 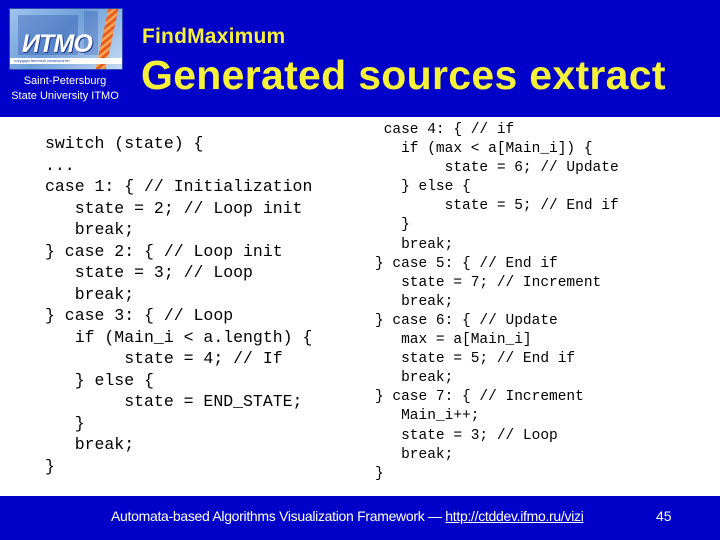 I want to click on footer-link: http://ctddev.ifmo.ru/vizi, so click(x=514, y=516).